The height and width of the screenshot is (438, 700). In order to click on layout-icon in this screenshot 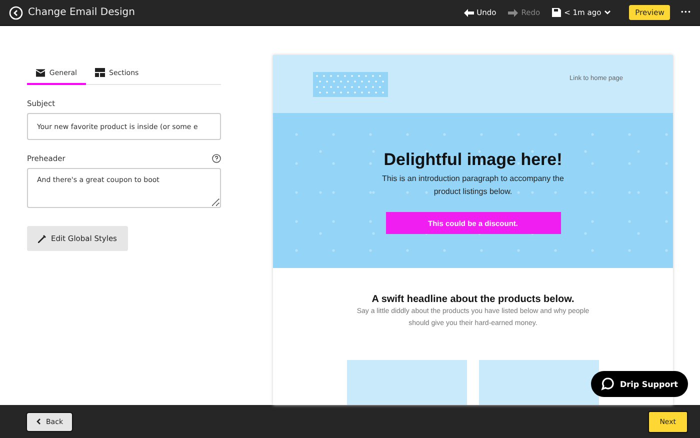, I will do `click(100, 72)`.